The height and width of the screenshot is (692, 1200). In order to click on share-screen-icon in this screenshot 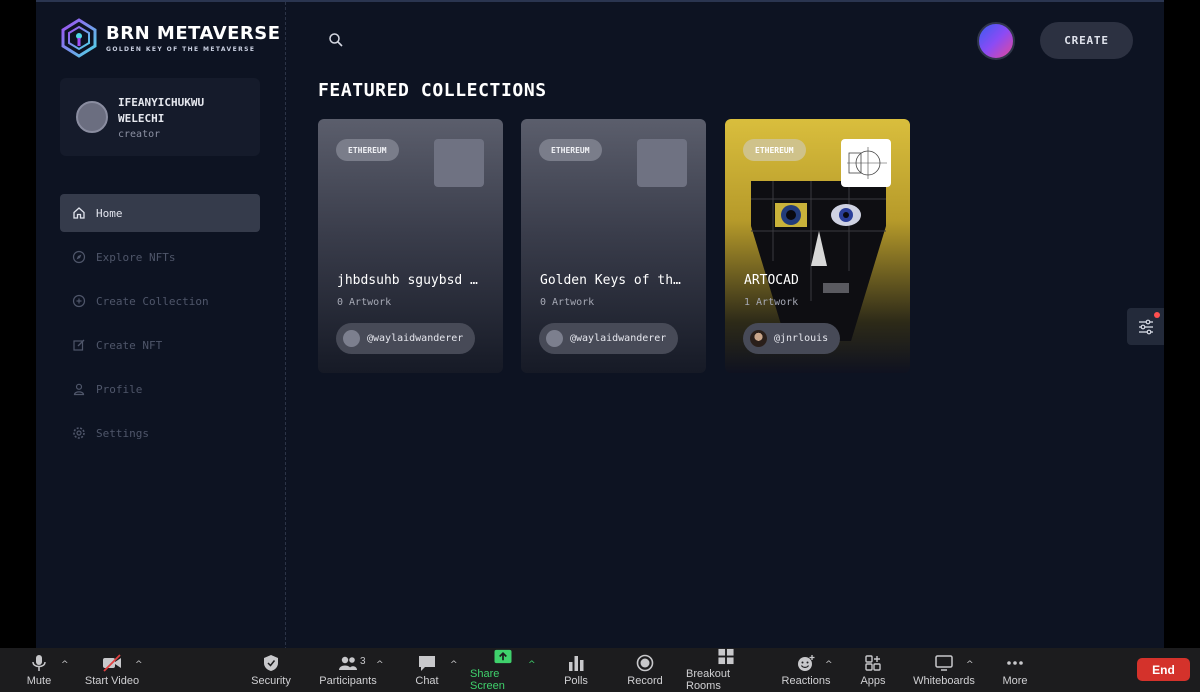, I will do `click(503, 656)`.